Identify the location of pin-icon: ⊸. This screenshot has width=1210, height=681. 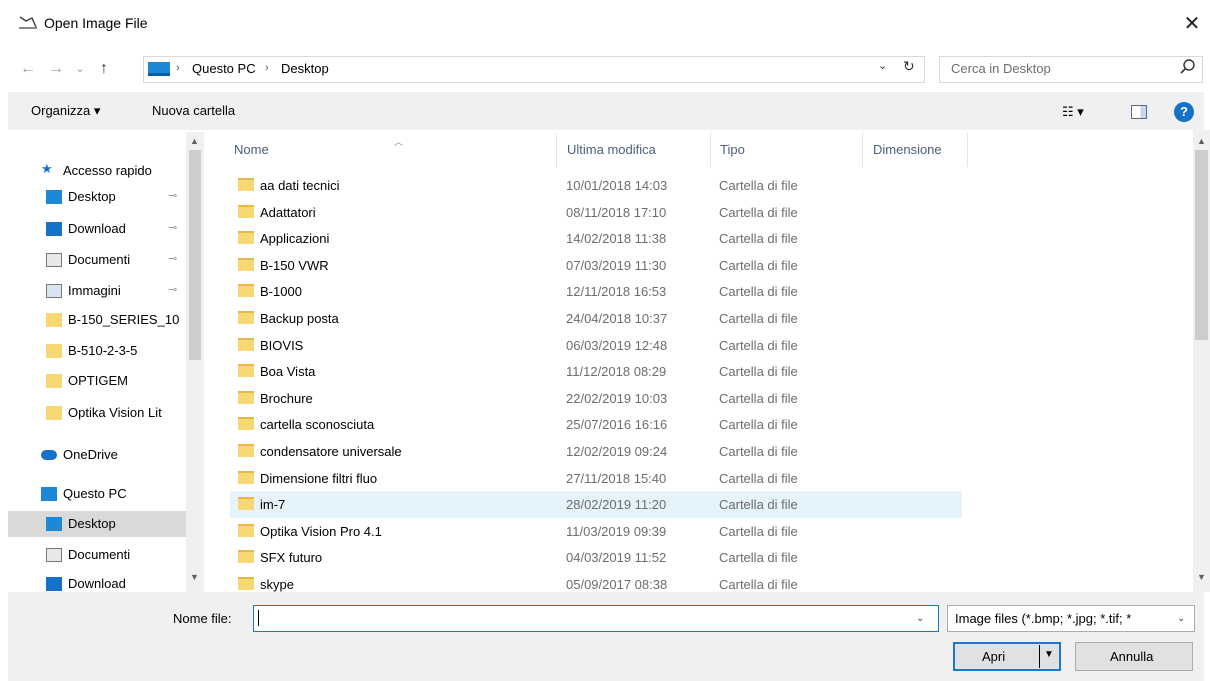
(173, 290).